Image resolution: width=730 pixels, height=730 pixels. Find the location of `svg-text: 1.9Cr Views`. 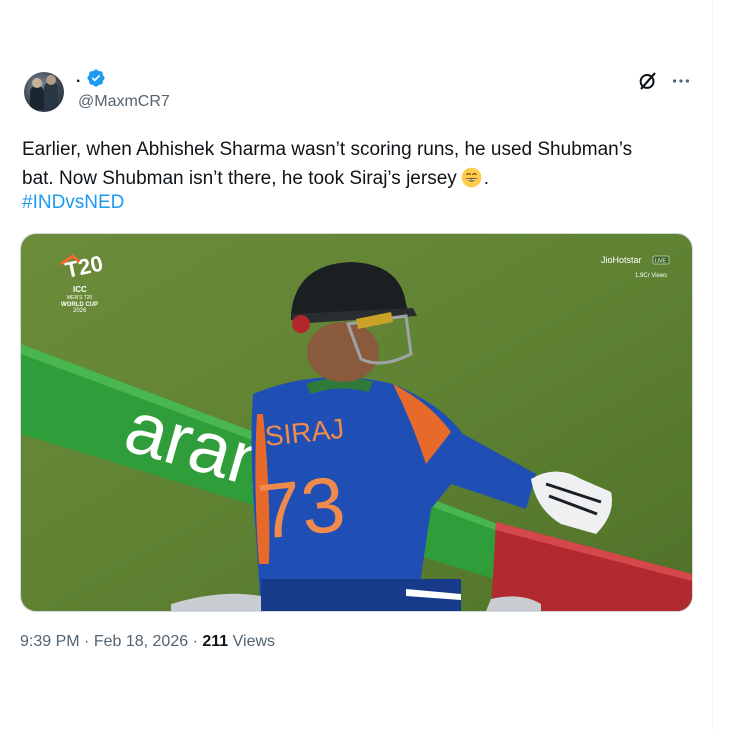

svg-text: 1.9Cr Views is located at coordinates (651, 276).